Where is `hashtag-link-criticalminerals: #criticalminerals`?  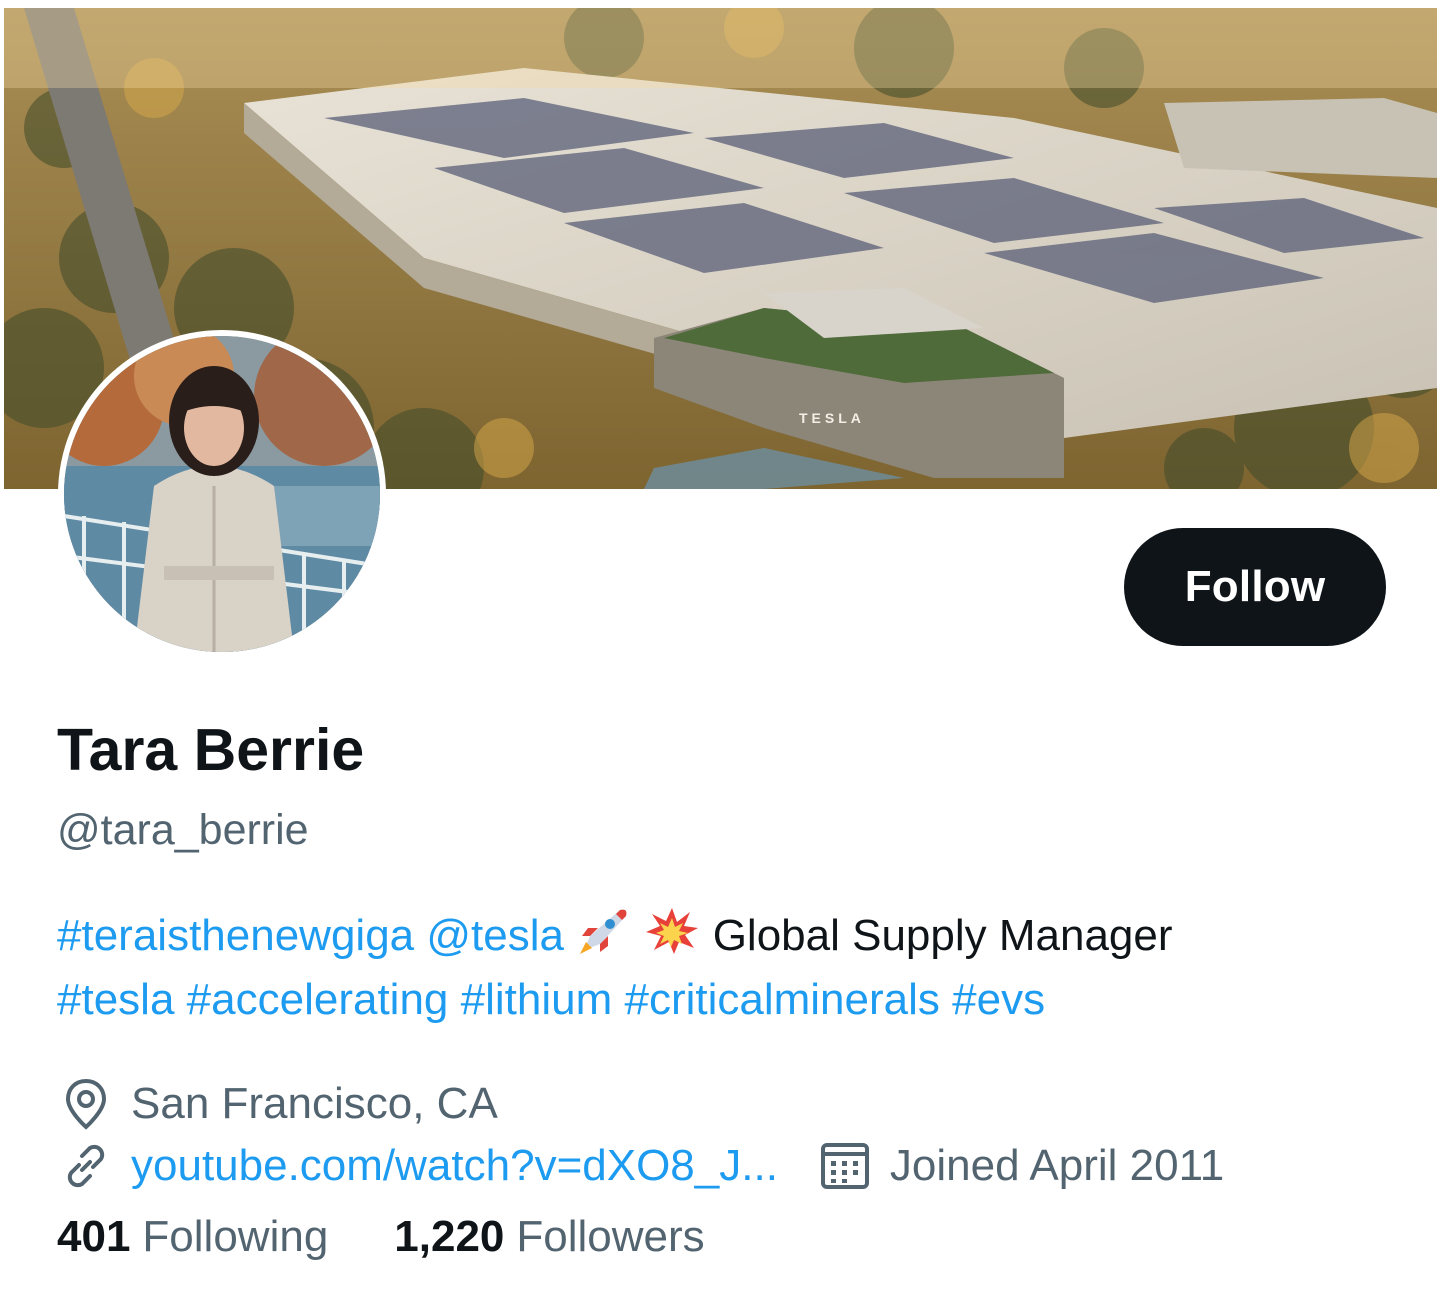
hashtag-link-criticalminerals: #criticalminerals is located at coordinates (781, 999).